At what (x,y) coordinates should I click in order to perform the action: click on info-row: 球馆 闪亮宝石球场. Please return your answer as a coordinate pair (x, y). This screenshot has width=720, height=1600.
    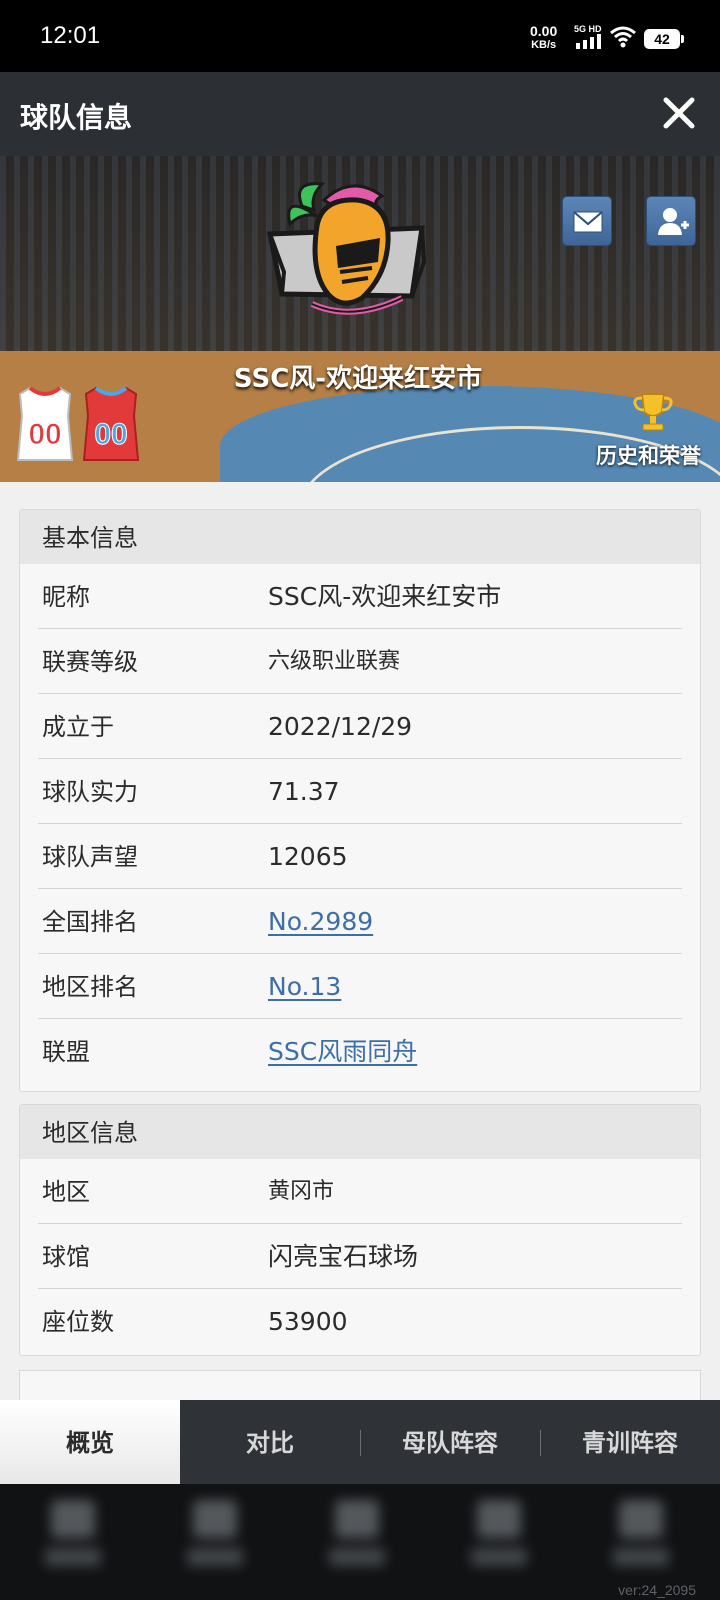
    Looking at the image, I should click on (360, 1256).